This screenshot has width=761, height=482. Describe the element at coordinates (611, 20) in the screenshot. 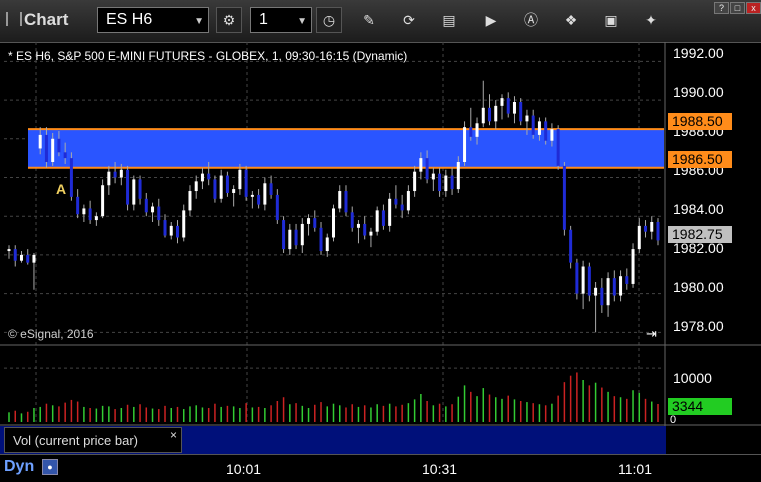

I see `camera-icon: ▣` at that location.